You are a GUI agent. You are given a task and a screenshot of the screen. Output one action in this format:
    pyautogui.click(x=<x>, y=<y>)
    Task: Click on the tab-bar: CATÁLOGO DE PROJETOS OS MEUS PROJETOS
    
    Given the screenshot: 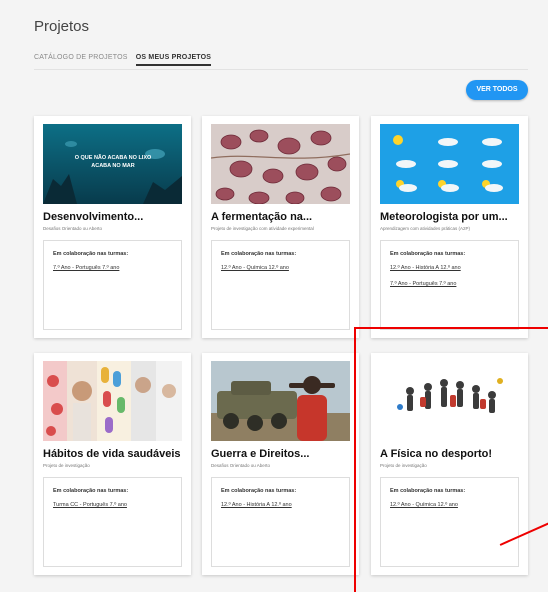 What is the action you would take?
    pyautogui.click(x=125, y=60)
    